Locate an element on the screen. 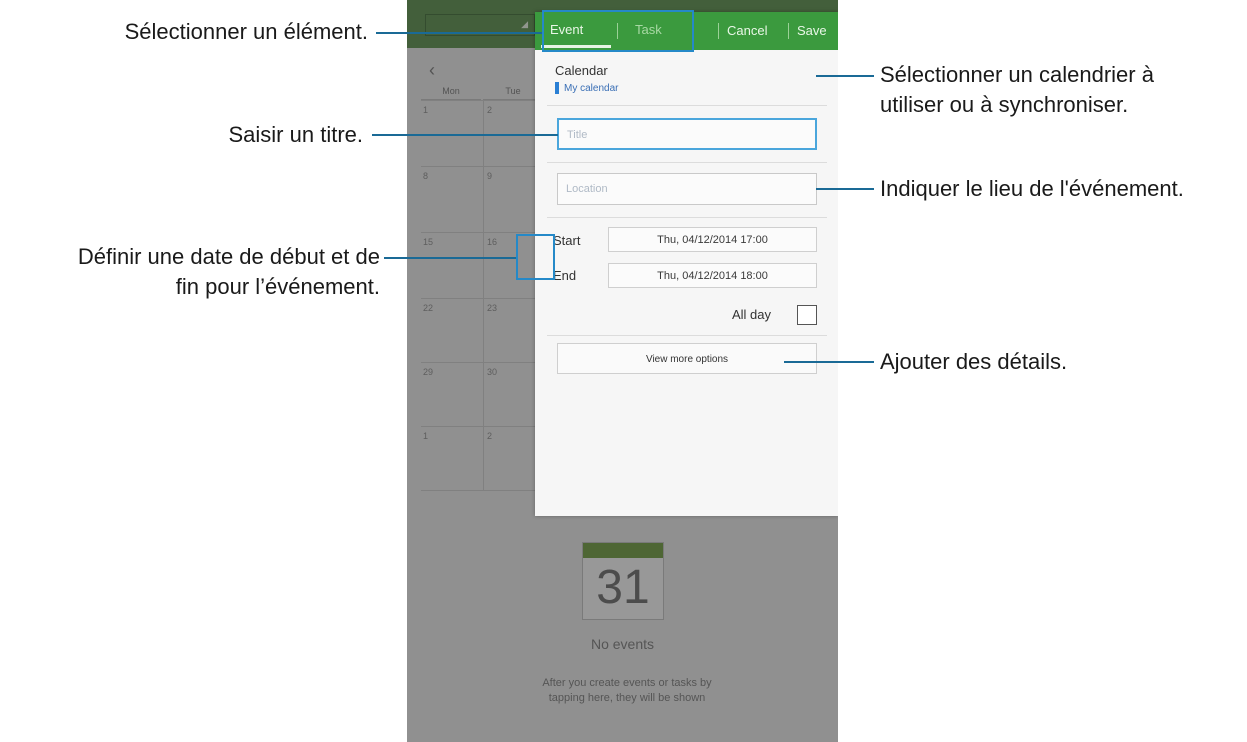 This screenshot has height=742, width=1247. callout-select-calendar-line2: utiliser ou à synchroniser. is located at coordinates (1004, 104).